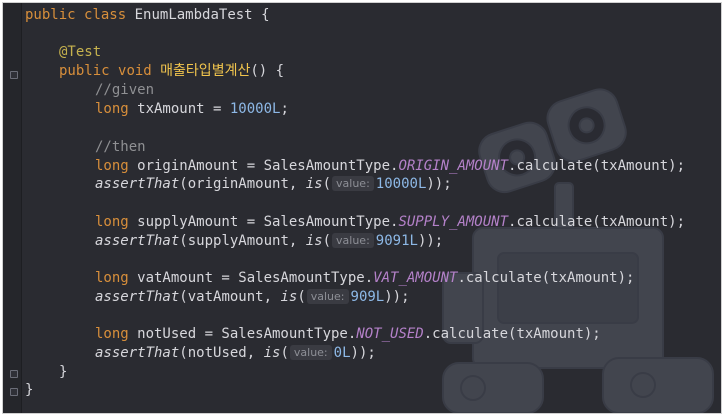 This screenshot has height=416, width=724. I want to click on code-line: assertThat(notUsed, is(value: 0L));, so click(235, 353).